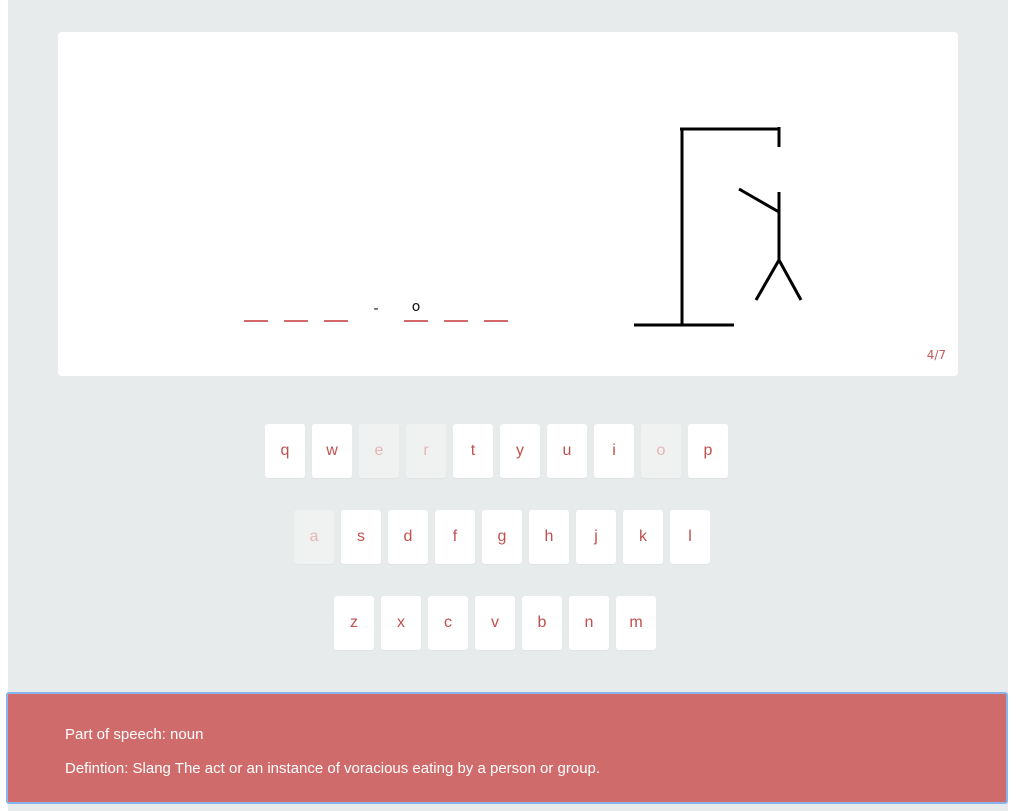 The width and height of the screenshot is (1016, 811). What do you see at coordinates (354, 623) in the screenshot?
I see `key-z: z` at bounding box center [354, 623].